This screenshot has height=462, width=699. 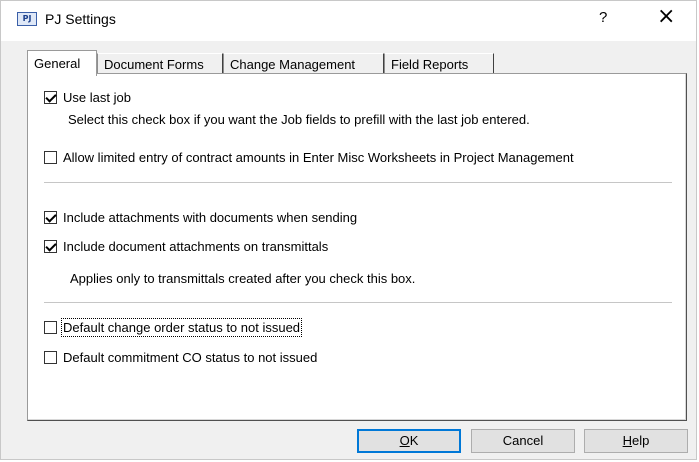 What do you see at coordinates (50, 357) in the screenshot?
I see `commitment-co-status-checkbox` at bounding box center [50, 357].